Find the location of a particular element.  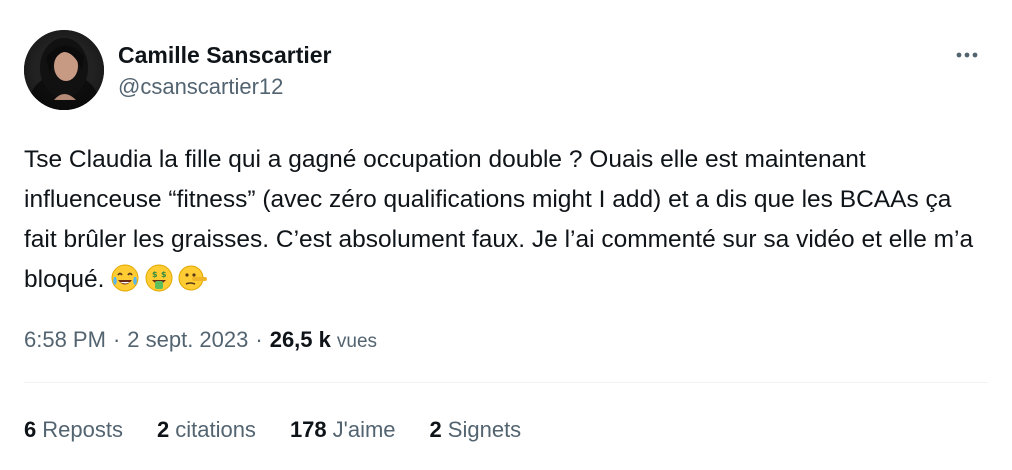

tweet-date: 2 sept. 2023 is located at coordinates (187, 340).